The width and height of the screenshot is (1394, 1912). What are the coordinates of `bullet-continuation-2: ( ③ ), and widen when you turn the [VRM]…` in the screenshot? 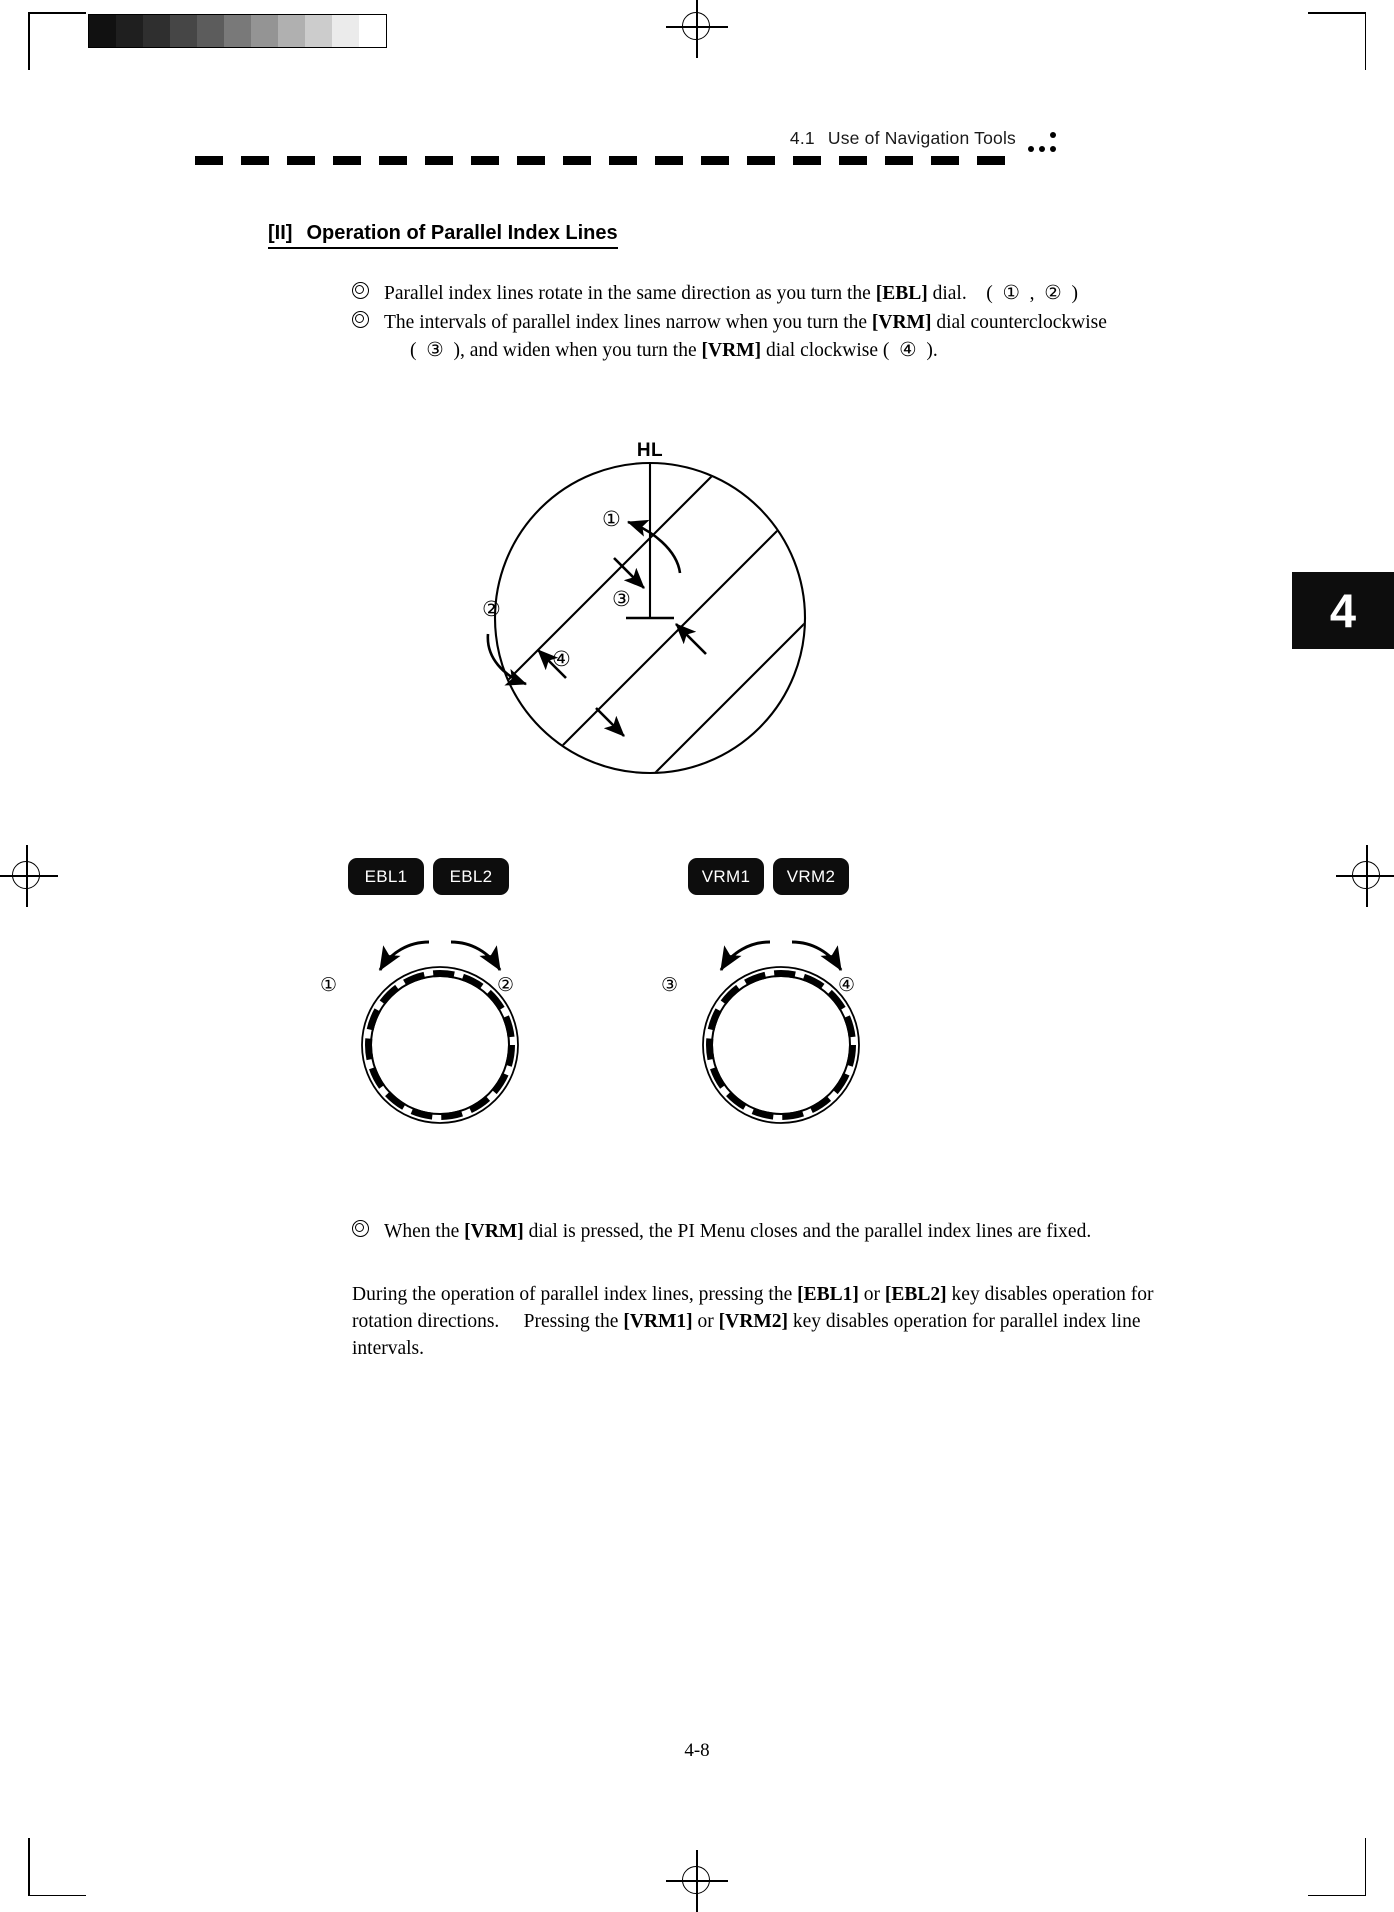 It's located at (767, 351).